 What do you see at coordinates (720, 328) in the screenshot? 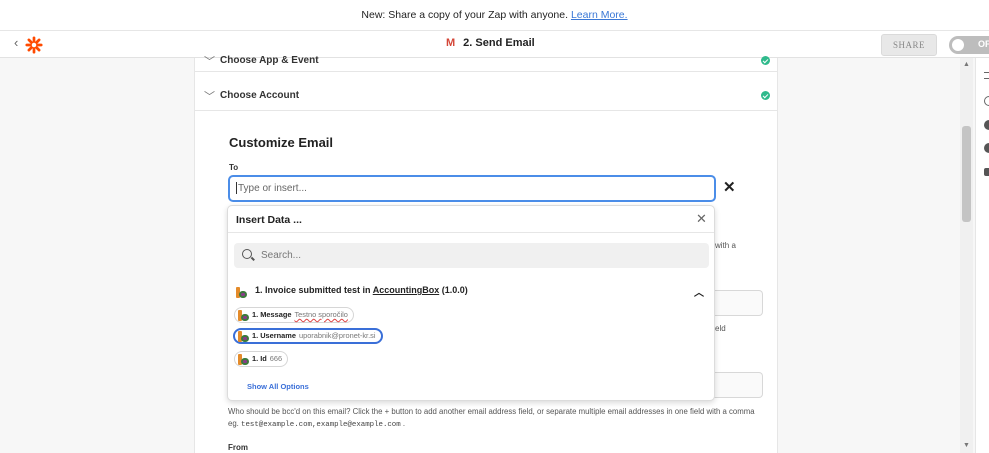
I see `field-help-fragment: eld` at bounding box center [720, 328].